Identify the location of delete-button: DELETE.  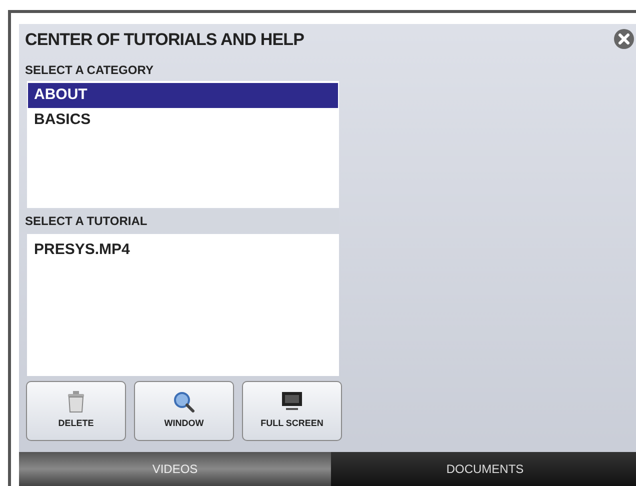
(76, 410).